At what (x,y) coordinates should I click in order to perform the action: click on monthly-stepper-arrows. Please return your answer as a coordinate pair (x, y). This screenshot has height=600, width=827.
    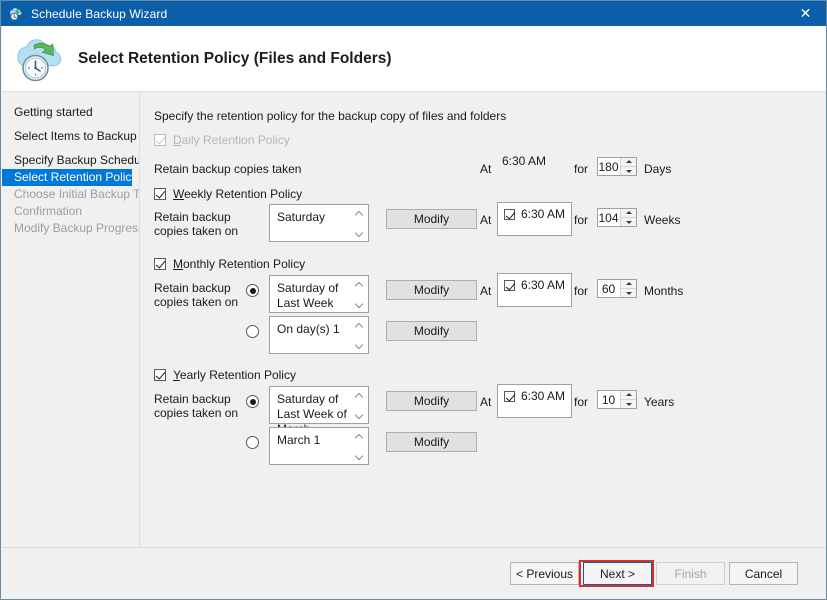
    Looking at the image, I should click on (628, 288).